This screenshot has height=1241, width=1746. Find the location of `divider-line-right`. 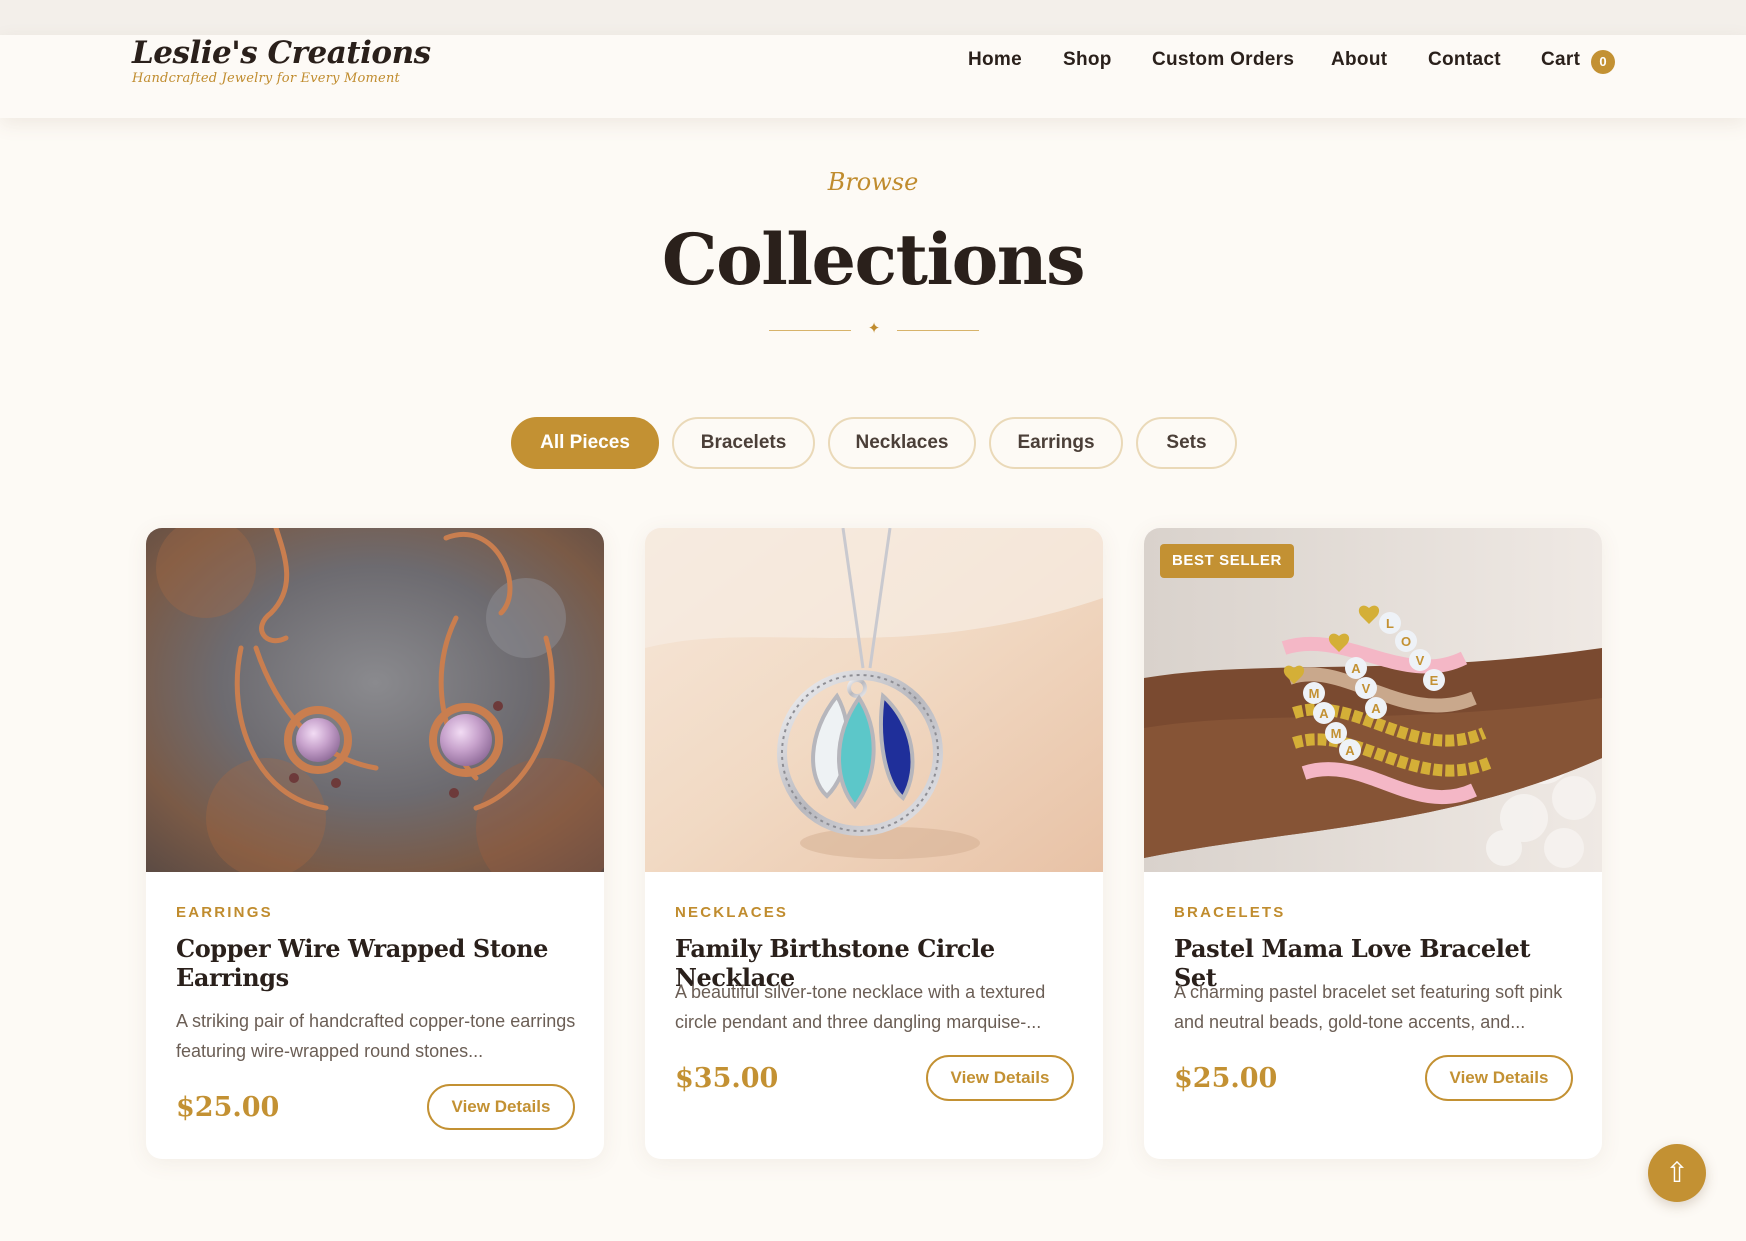

divider-line-right is located at coordinates (938, 330).